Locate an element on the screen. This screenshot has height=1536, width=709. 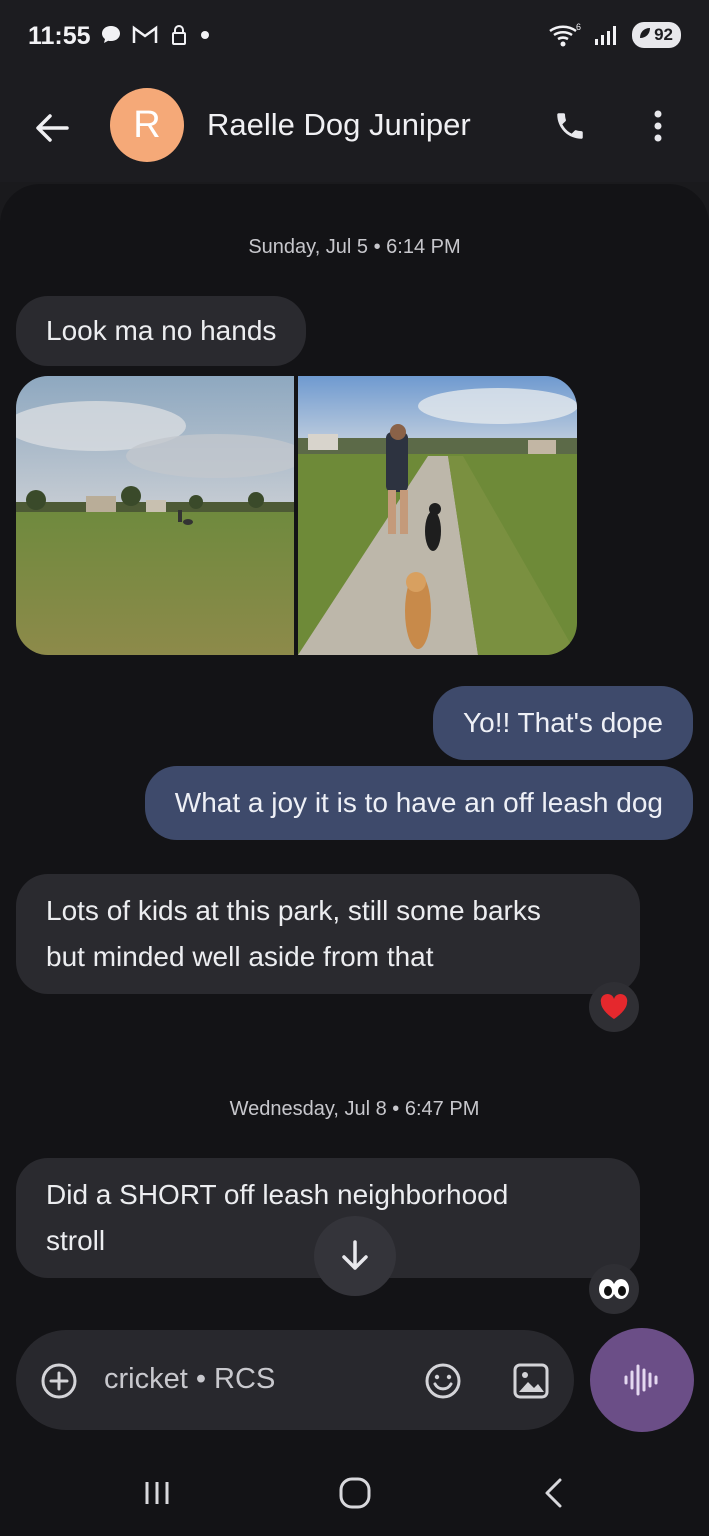
back-nav-button is located at coordinates (554, 1493).